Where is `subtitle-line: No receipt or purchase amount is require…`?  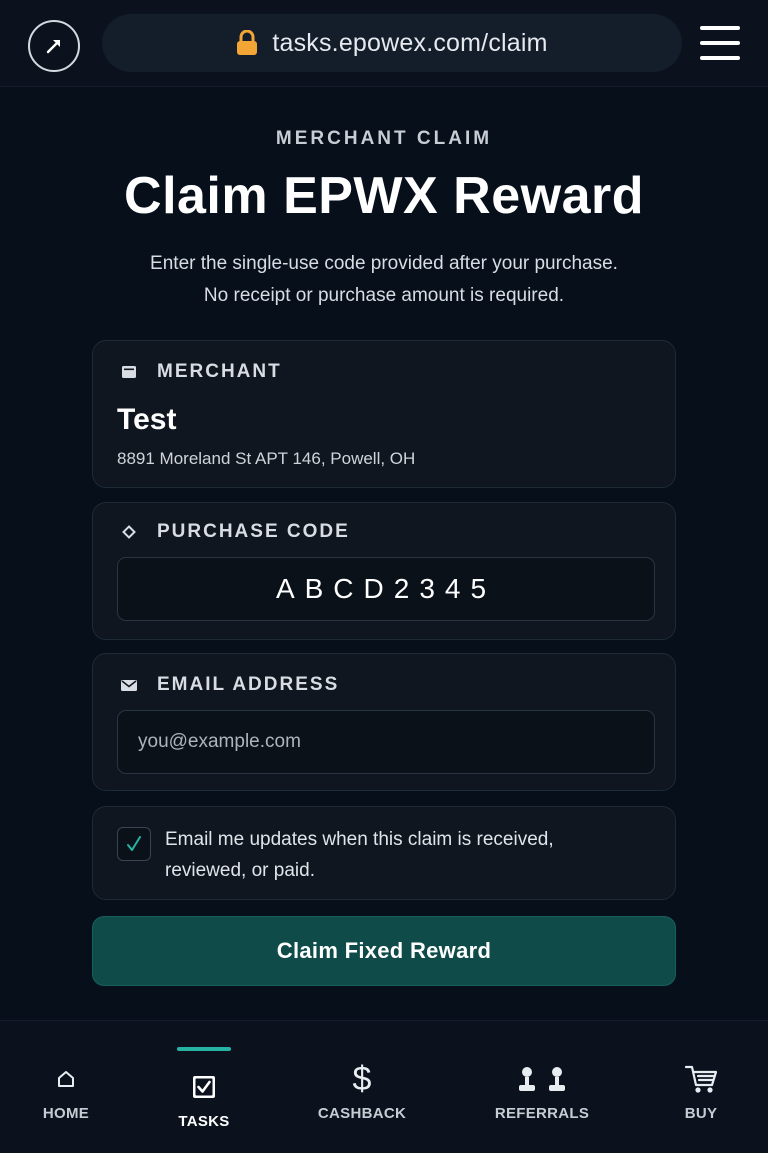 subtitle-line: No receipt or purchase amount is require… is located at coordinates (384, 295).